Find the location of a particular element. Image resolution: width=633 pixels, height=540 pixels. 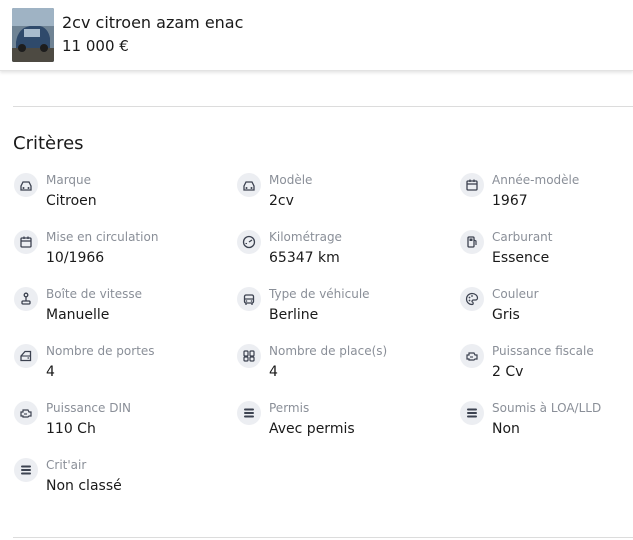

criterion-label: Type de véhicule is located at coordinates (319, 294).